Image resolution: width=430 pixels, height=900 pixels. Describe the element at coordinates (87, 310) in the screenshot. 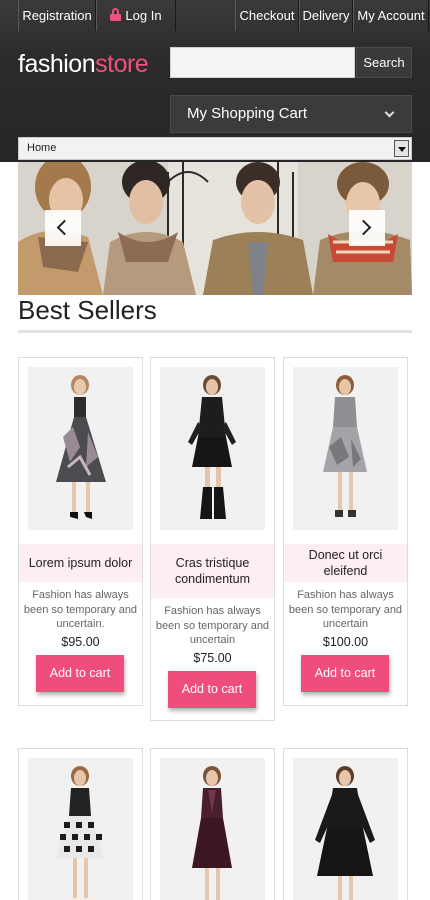

I see `section-title: Best Sellers` at that location.